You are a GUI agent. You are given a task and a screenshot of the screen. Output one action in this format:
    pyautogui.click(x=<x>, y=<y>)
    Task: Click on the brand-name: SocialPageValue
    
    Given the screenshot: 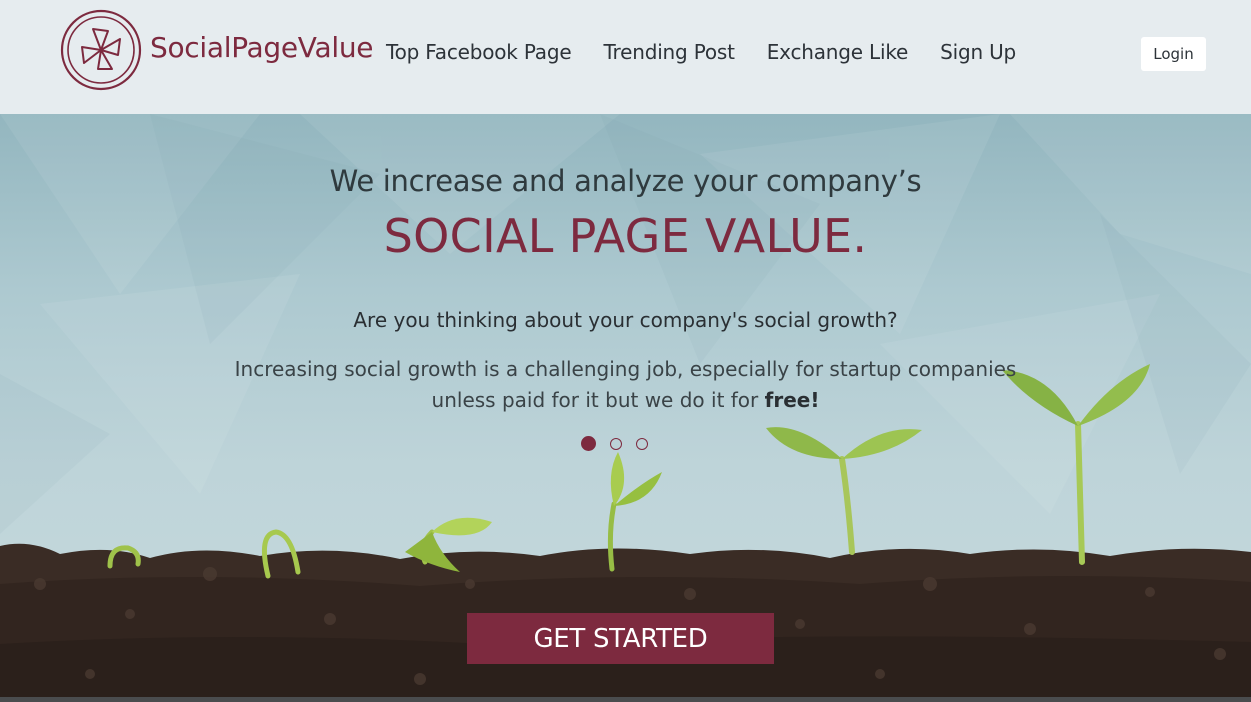 What is the action you would take?
    pyautogui.click(x=262, y=47)
    